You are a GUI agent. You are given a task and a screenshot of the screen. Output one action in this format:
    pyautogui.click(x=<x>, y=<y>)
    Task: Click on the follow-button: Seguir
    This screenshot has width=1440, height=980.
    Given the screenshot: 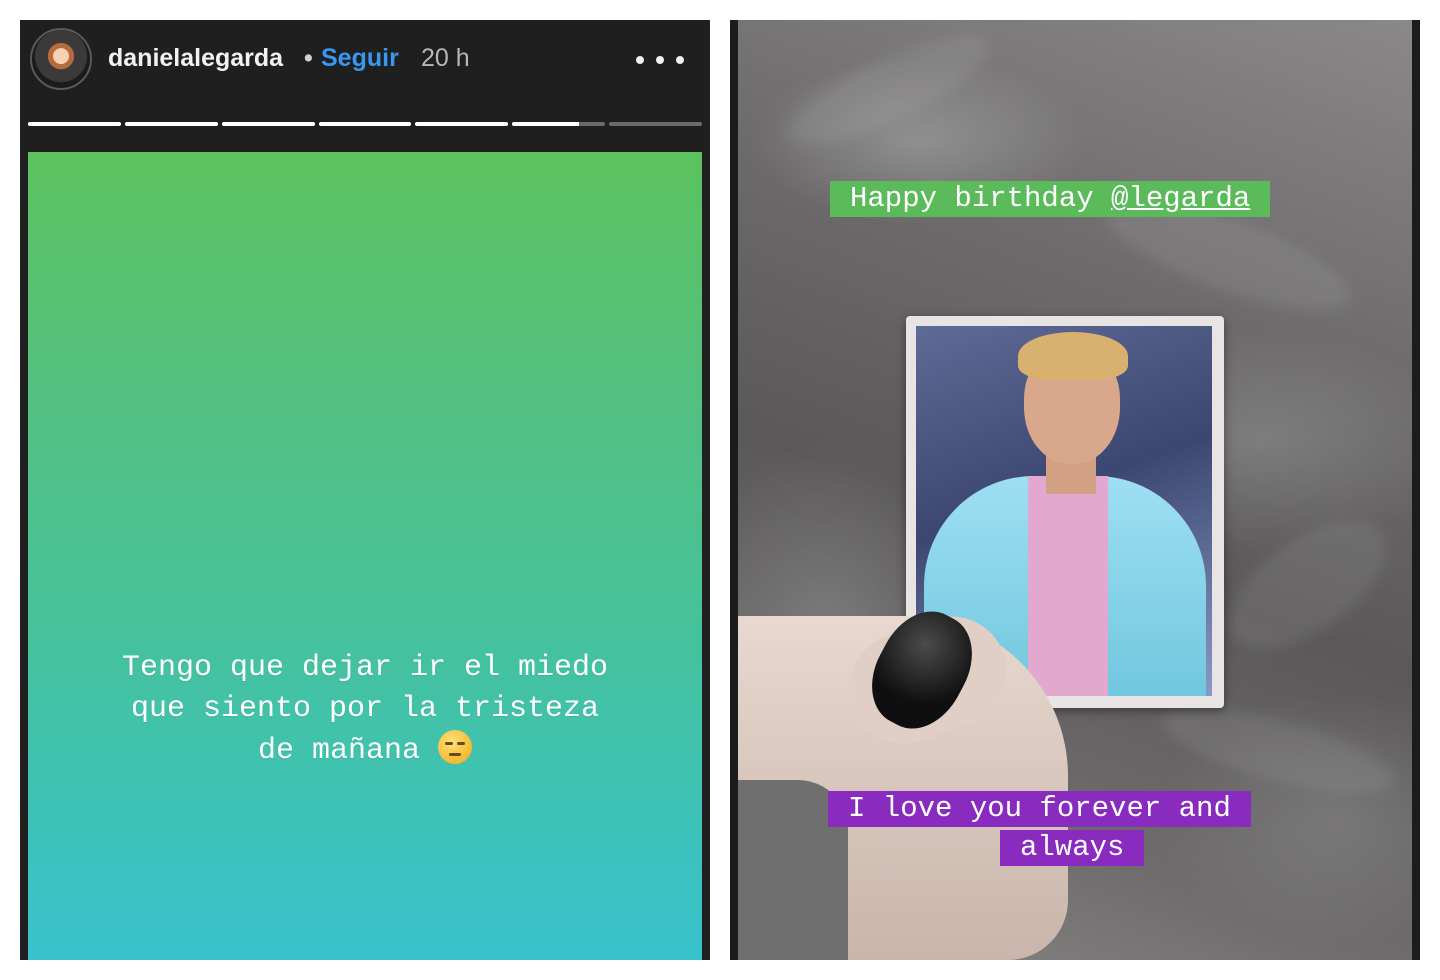 What is the action you would take?
    pyautogui.click(x=360, y=58)
    